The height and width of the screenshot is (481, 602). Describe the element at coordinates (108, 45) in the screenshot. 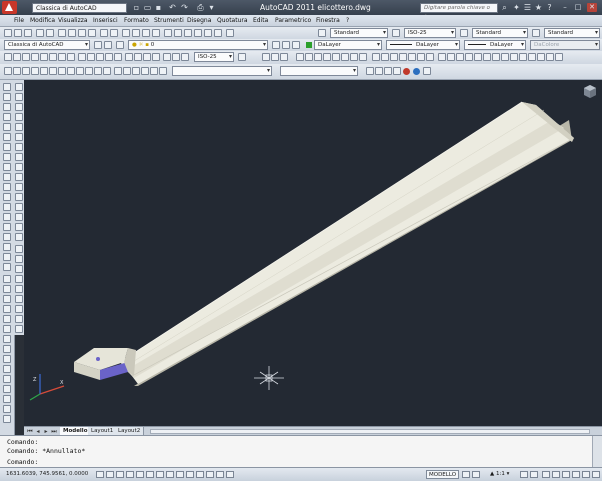

I see `save-workspace-icon` at that location.